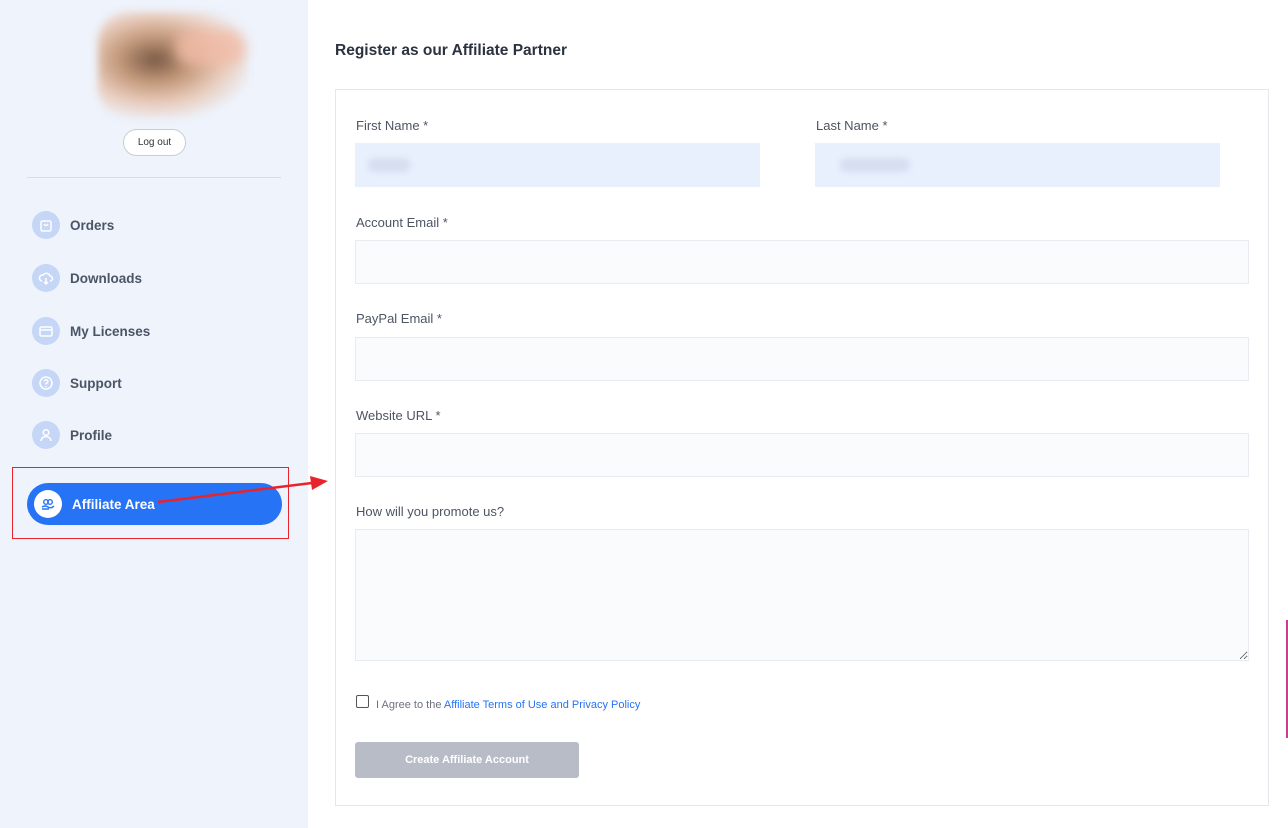 The image size is (1288, 828). Describe the element at coordinates (210, 48) in the screenshot. I see `avatar-blur` at that location.